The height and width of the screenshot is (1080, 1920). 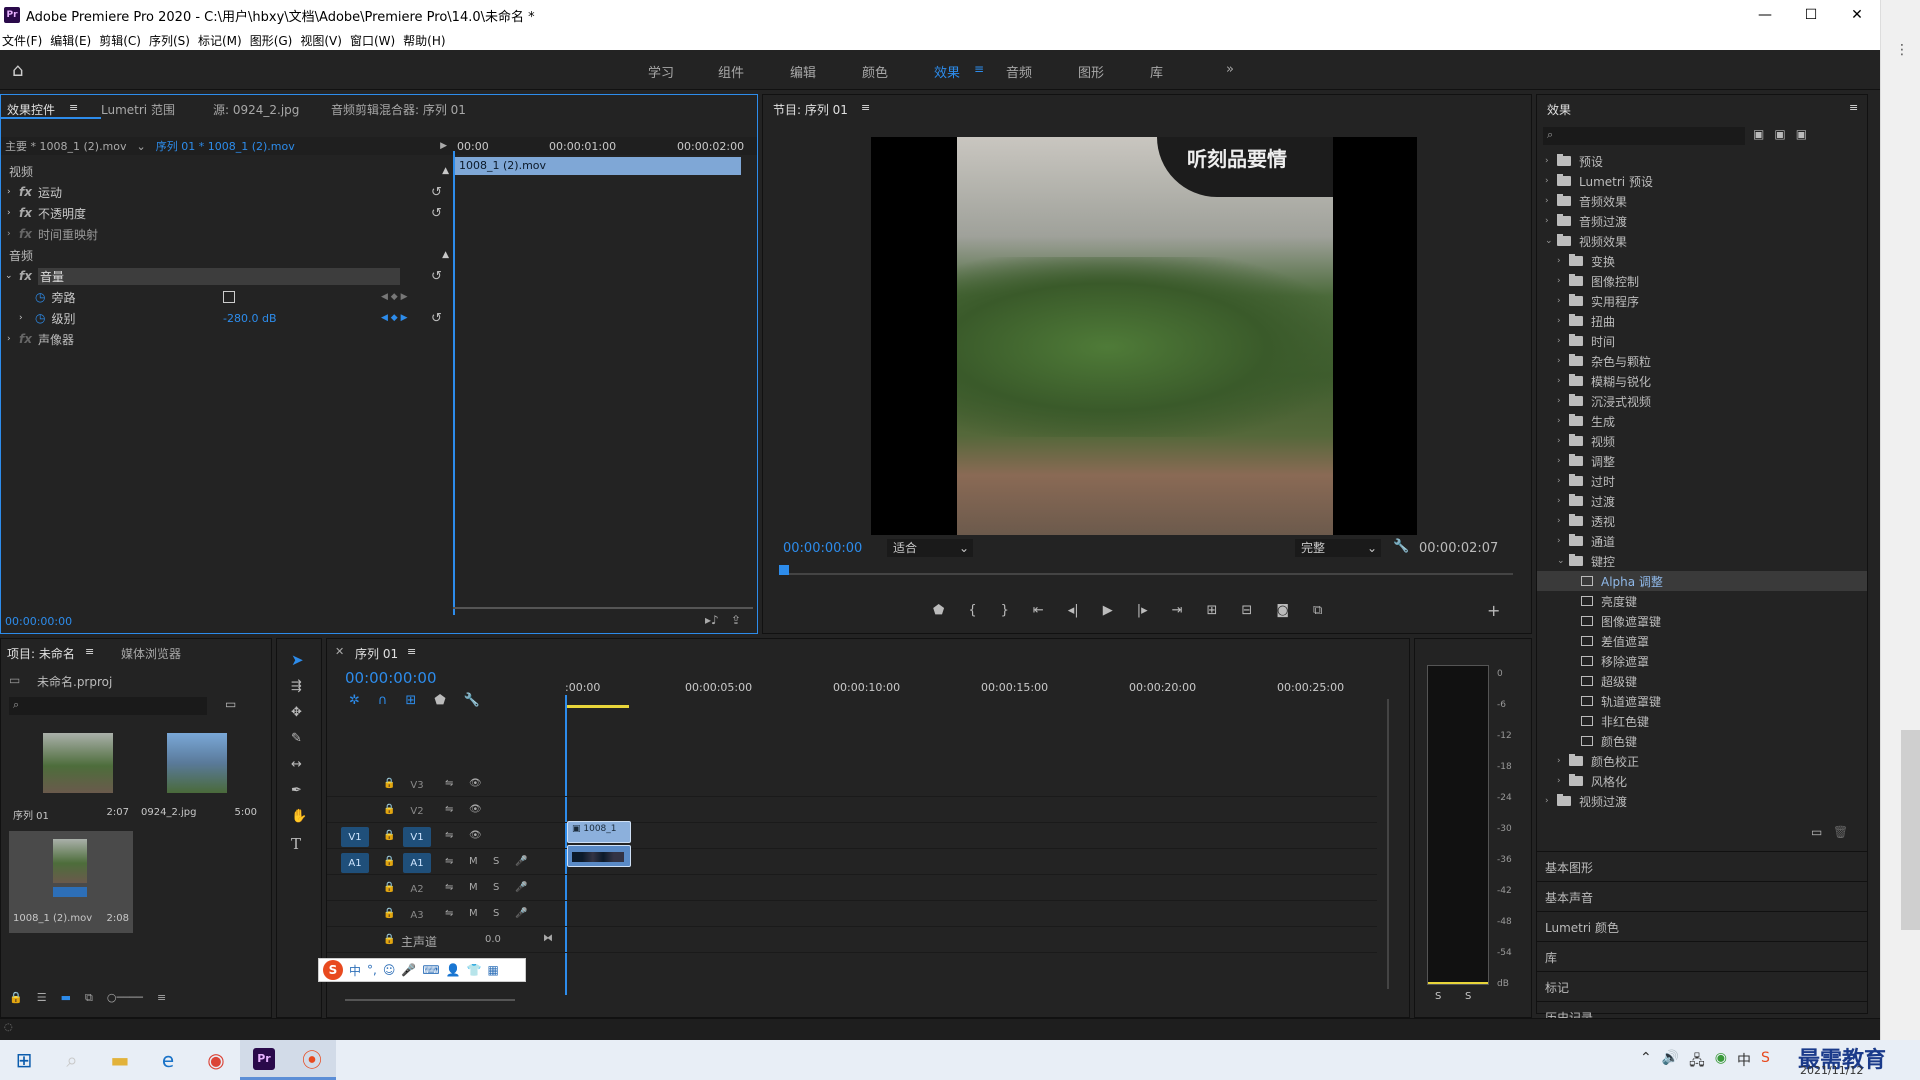 I want to click on play-only-icon: ▶, so click(x=443, y=146).